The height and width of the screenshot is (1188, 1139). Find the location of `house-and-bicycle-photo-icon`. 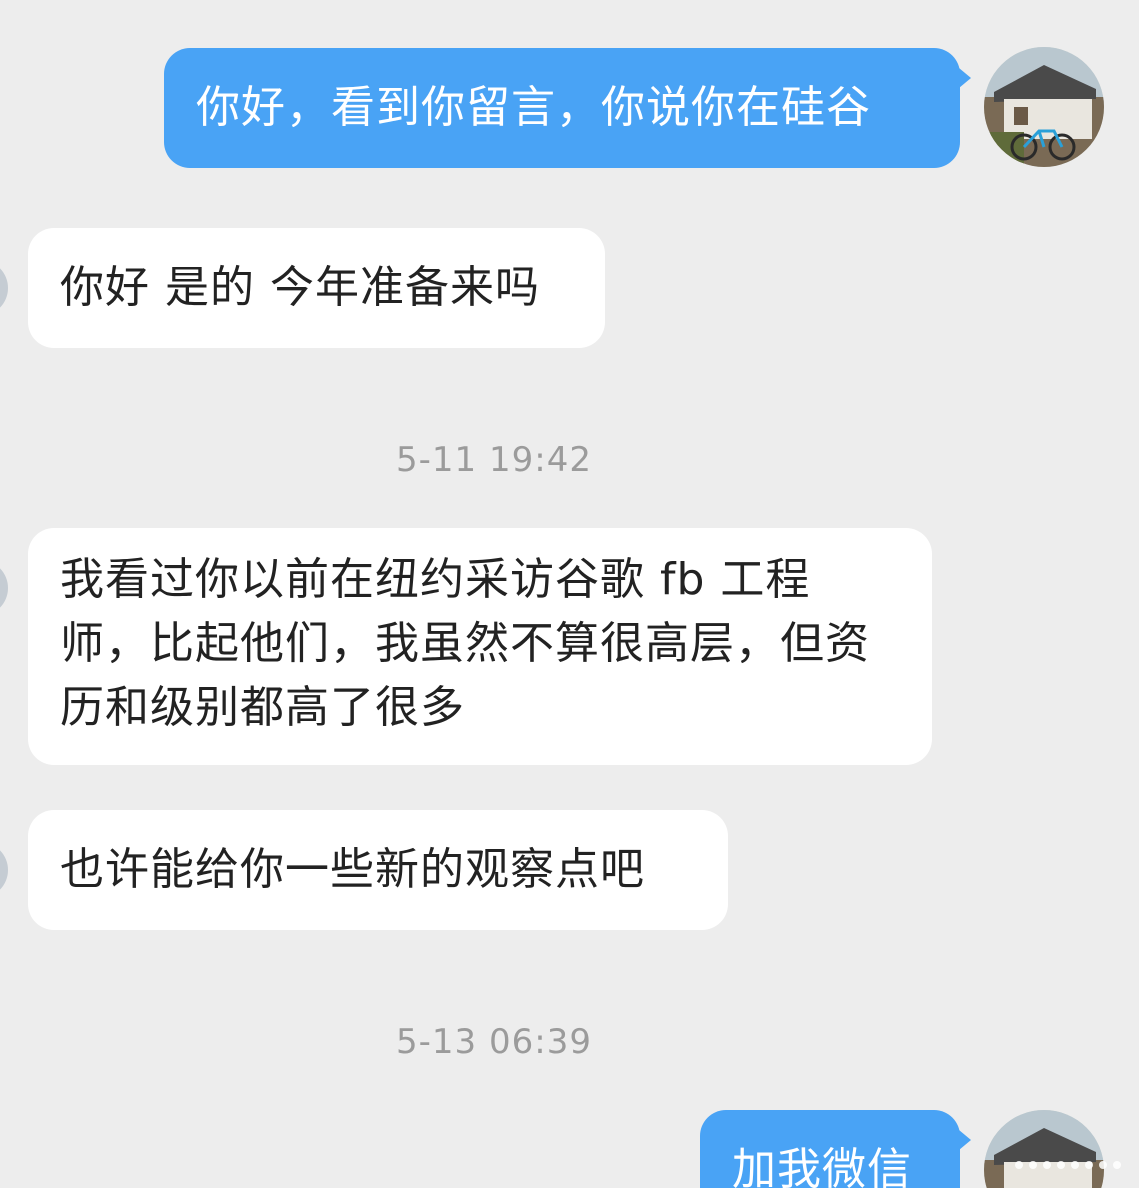

house-and-bicycle-photo-icon is located at coordinates (1044, 107).